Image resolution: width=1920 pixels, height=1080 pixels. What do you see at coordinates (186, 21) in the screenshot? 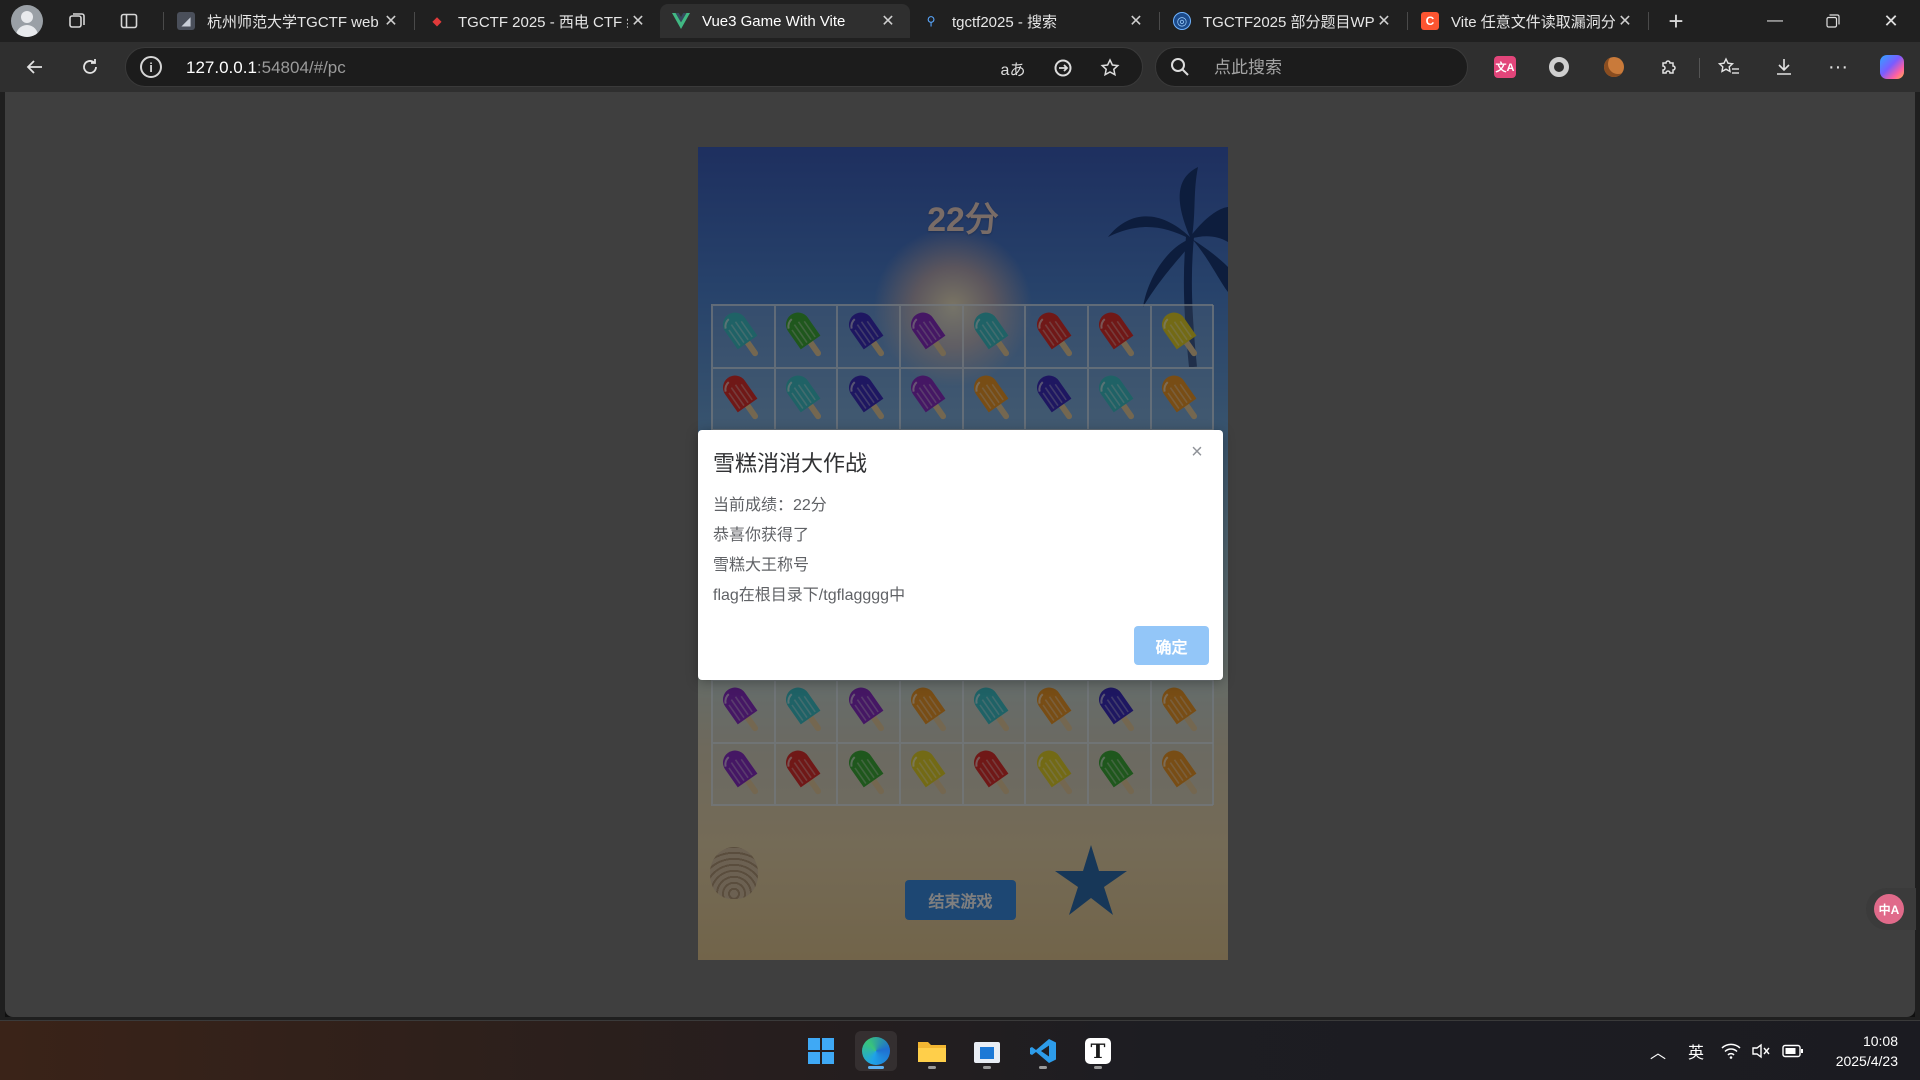
I see `page-icon: ◢` at bounding box center [186, 21].